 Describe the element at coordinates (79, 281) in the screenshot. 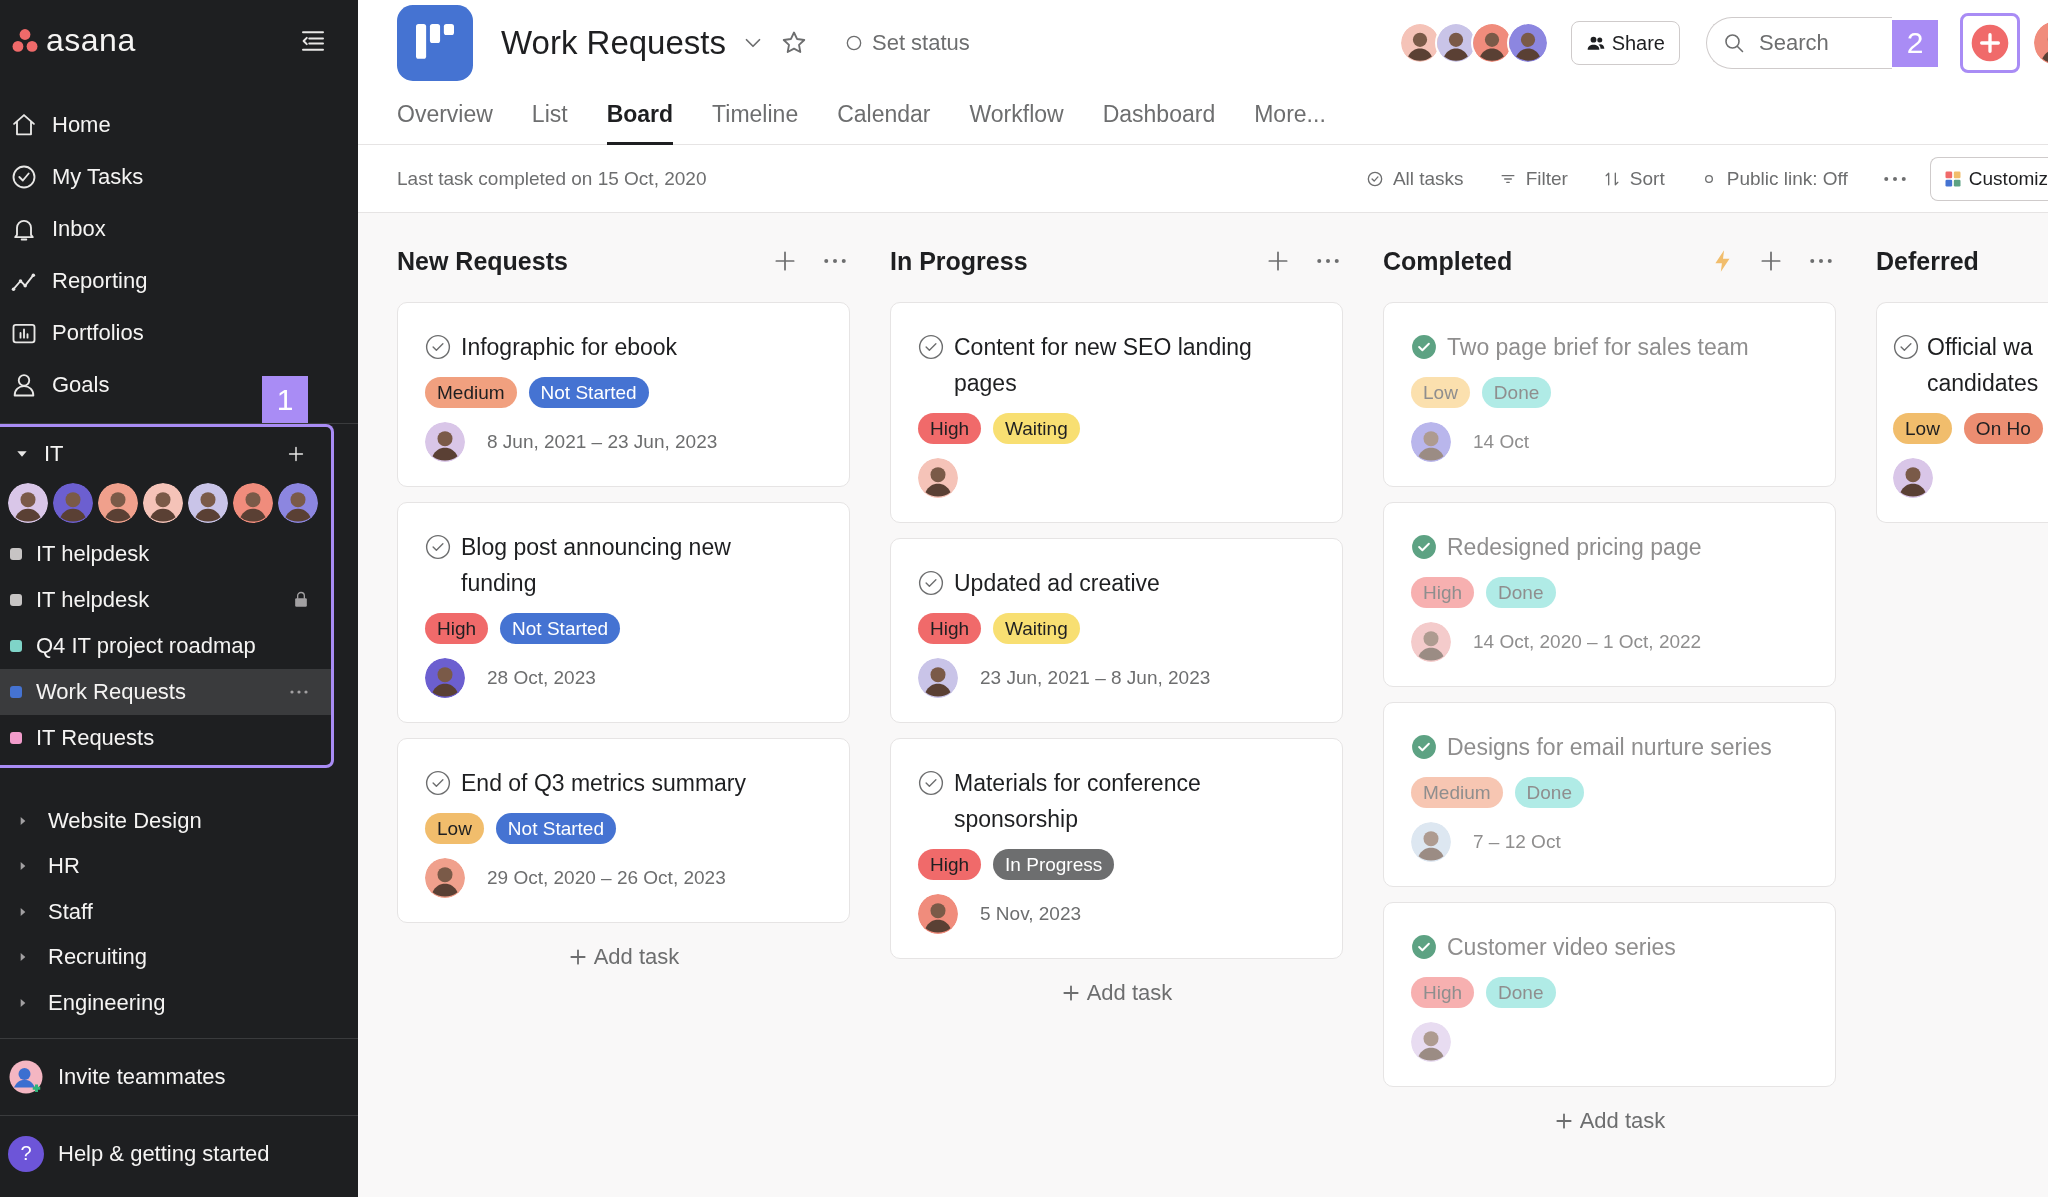

I see `nav-item: Reporting` at that location.